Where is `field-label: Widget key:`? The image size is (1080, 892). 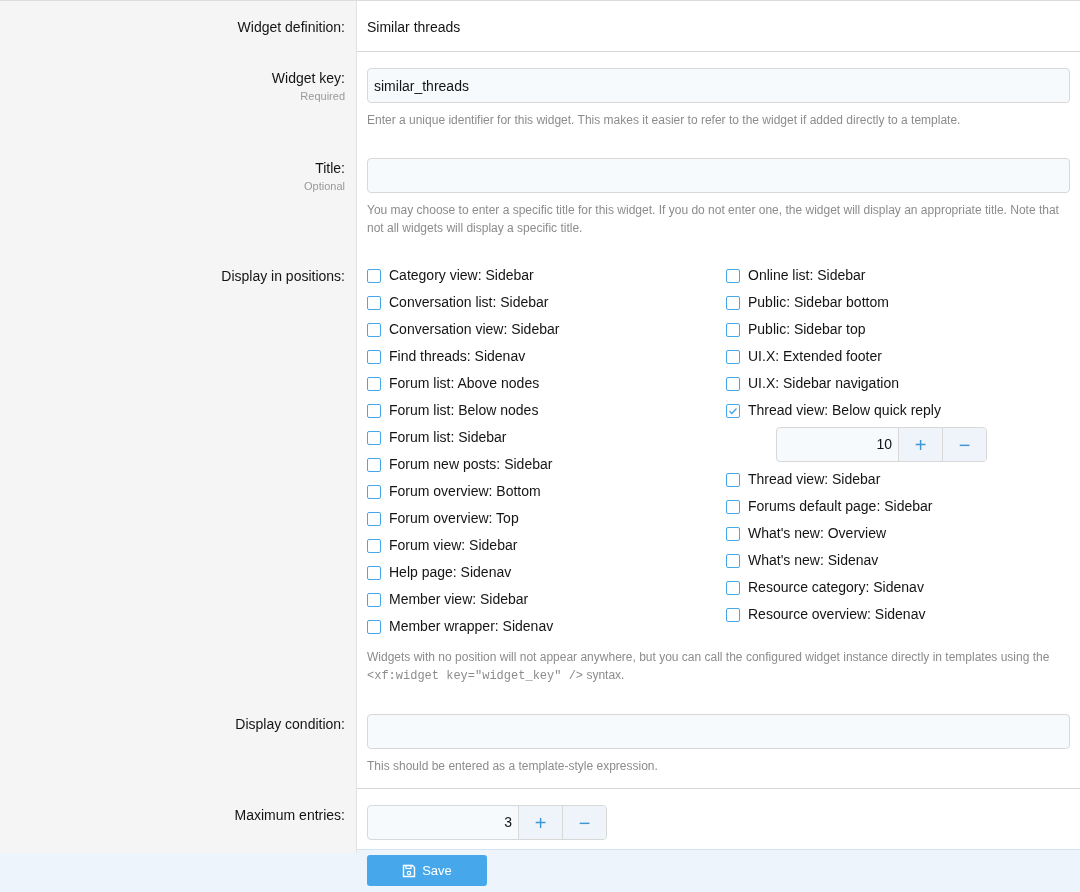
field-label: Widget key: is located at coordinates (308, 78).